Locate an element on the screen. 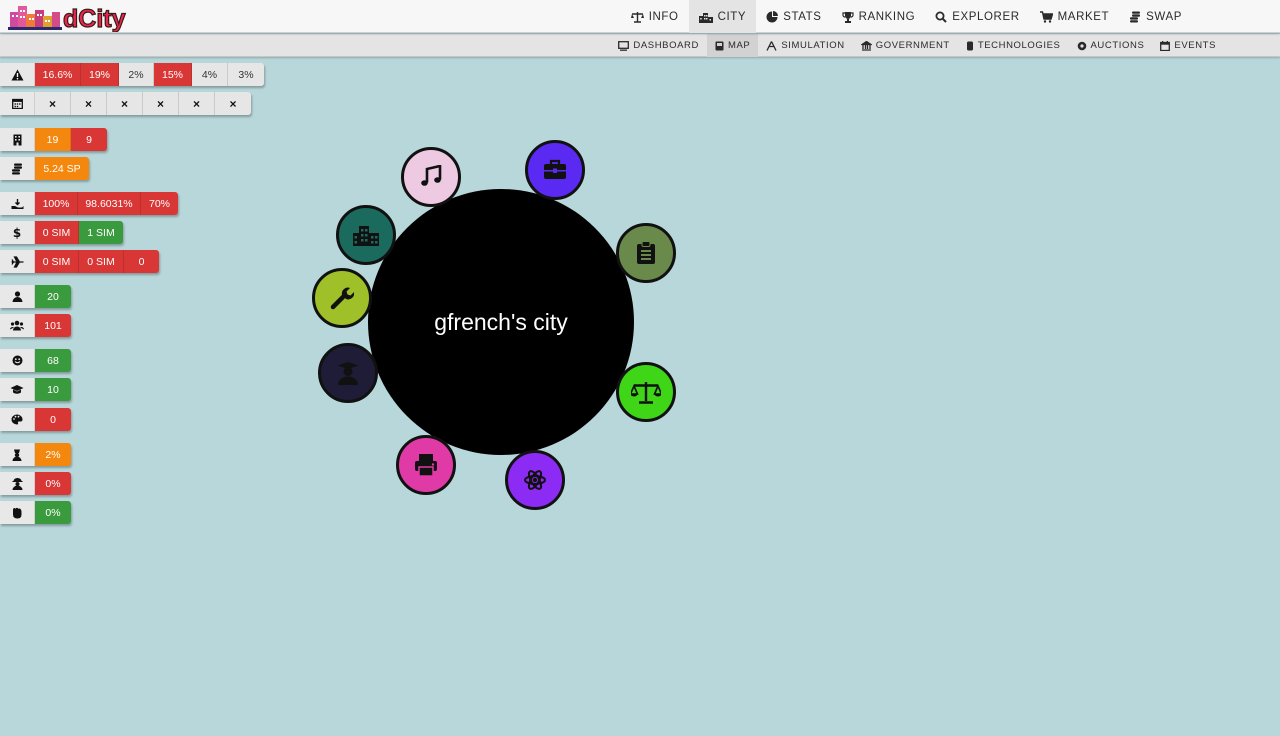 The image size is (1280, 736). administration-district-button is located at coordinates (646, 253).